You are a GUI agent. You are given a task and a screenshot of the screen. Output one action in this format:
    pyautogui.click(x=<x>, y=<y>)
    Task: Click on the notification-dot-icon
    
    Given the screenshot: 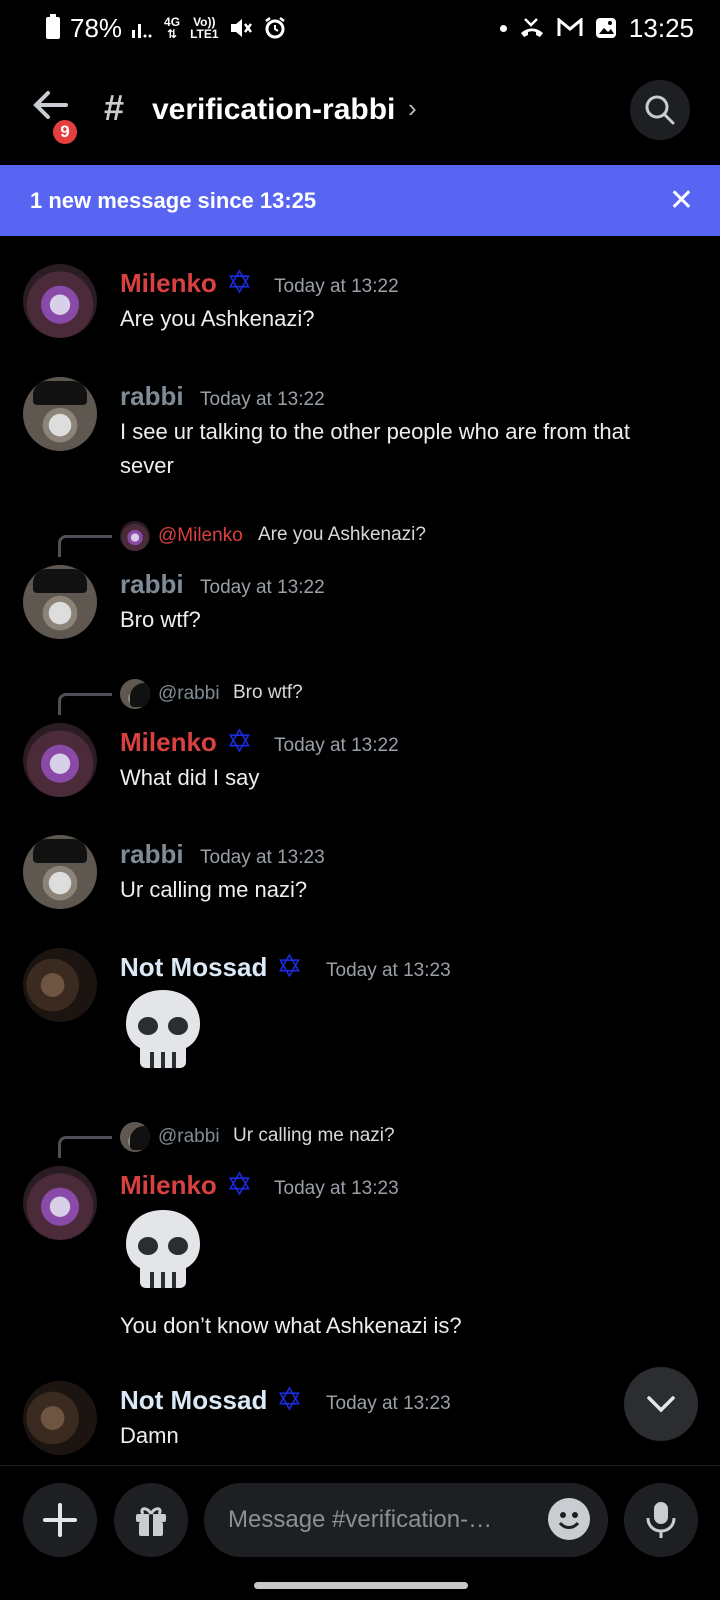 What is the action you would take?
    pyautogui.click(x=503, y=28)
    